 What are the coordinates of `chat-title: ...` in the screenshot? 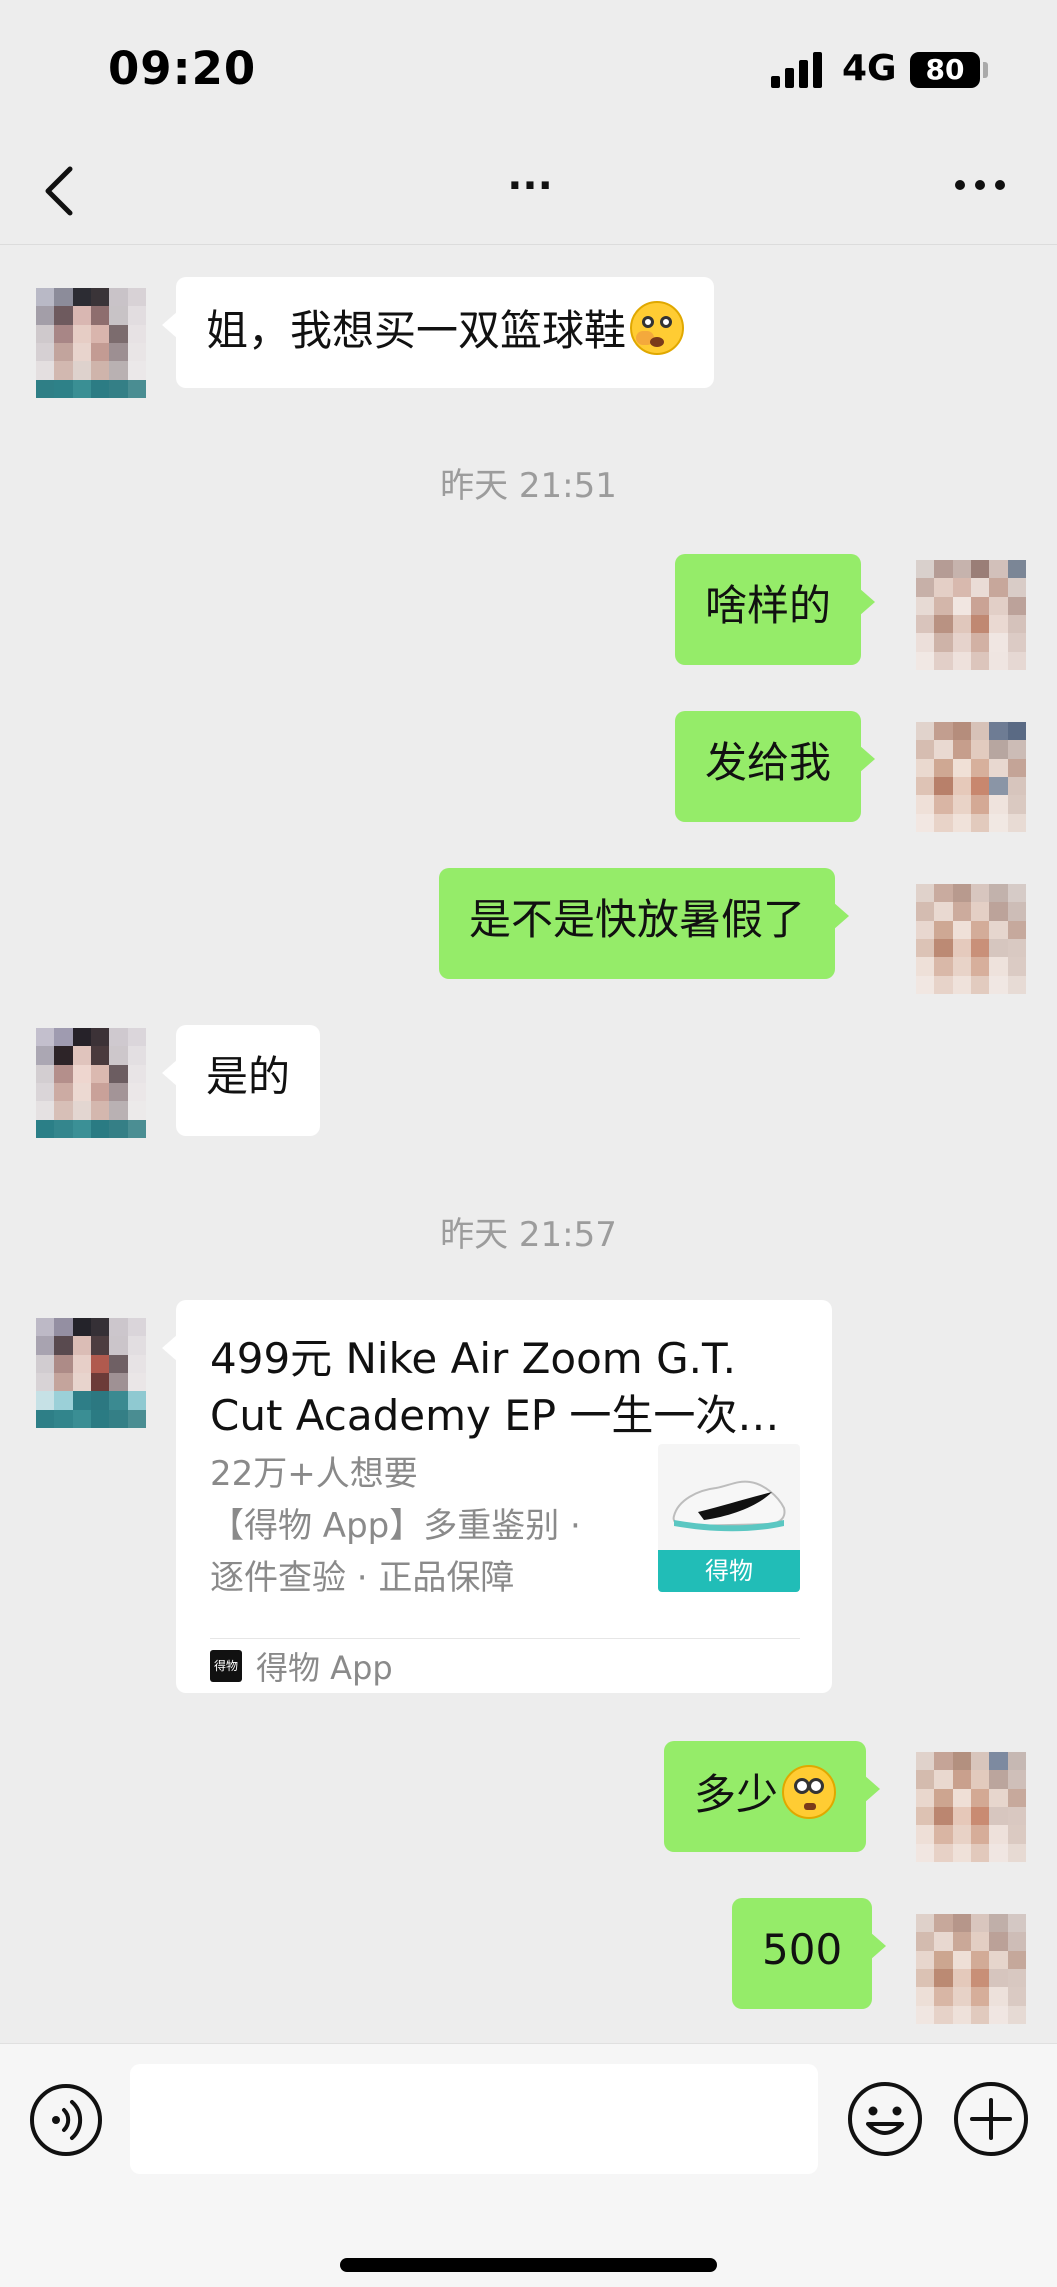 It's located at (530, 176).